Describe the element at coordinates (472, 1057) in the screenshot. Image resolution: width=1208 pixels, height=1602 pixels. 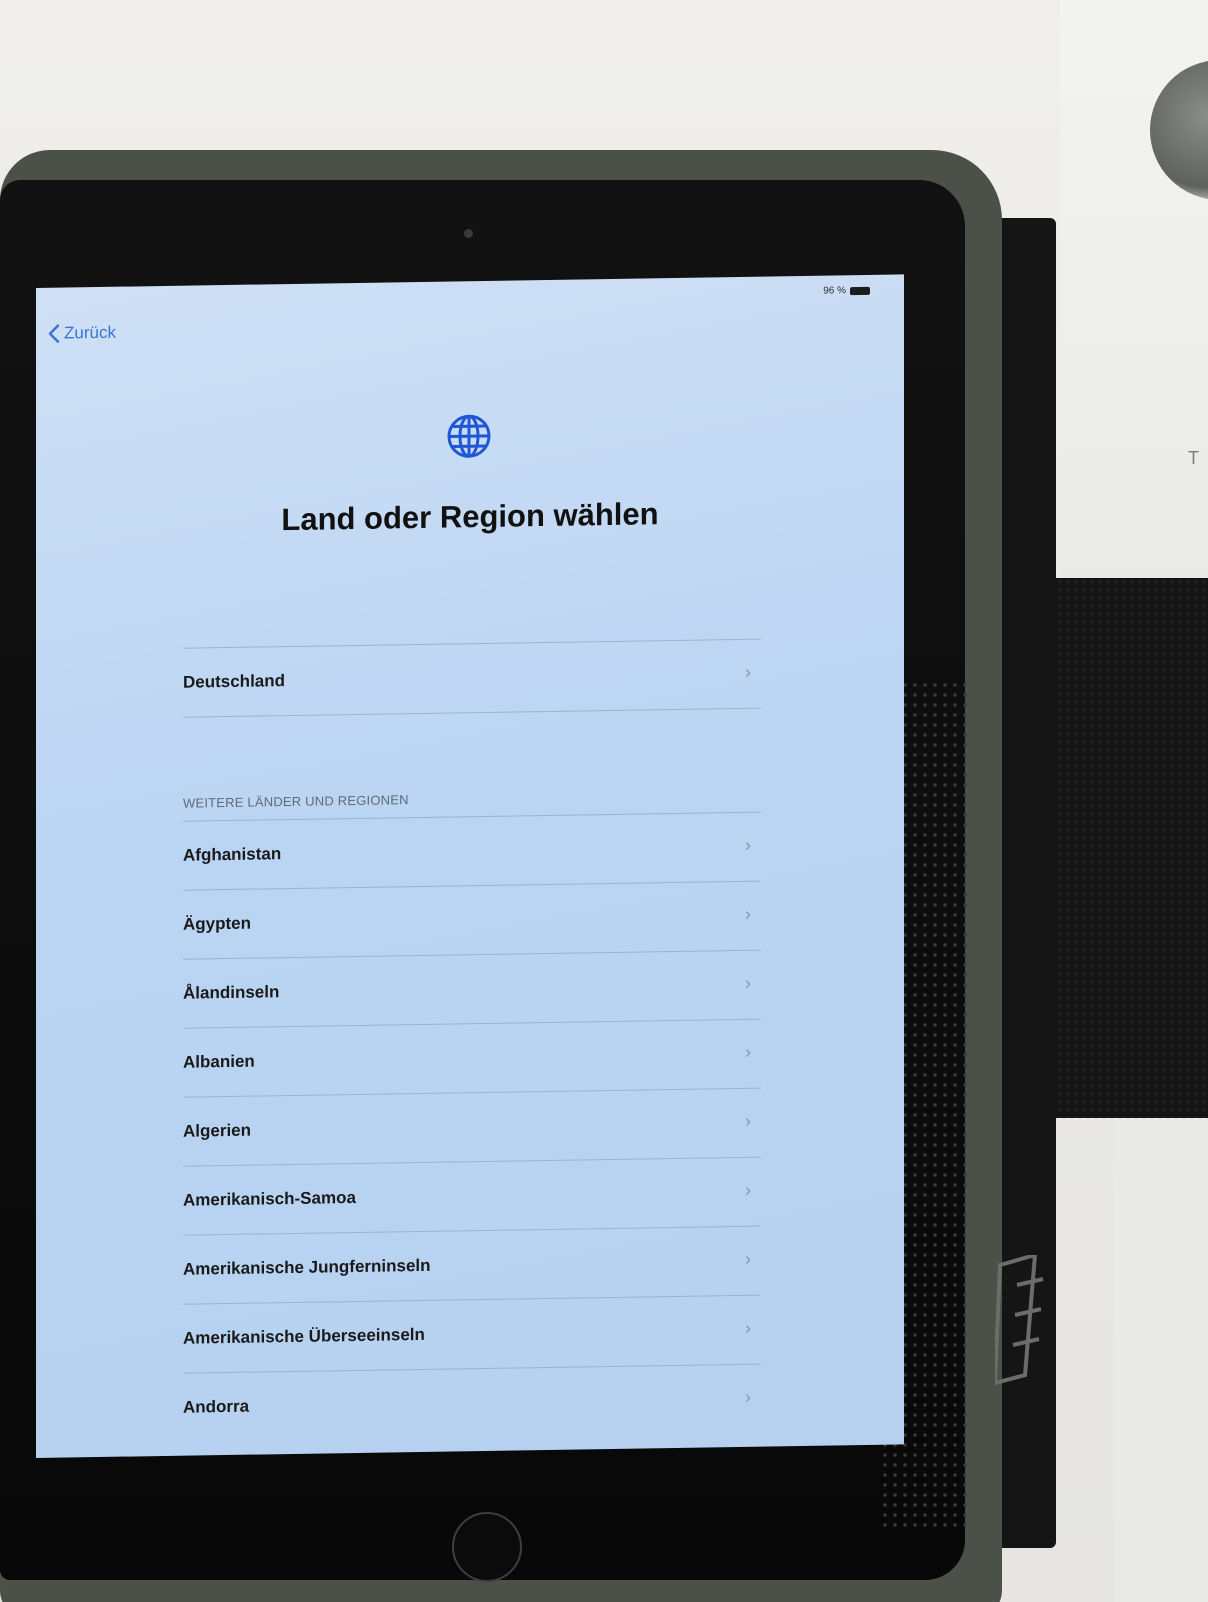
I see `country-row: Albanien ›` at that location.